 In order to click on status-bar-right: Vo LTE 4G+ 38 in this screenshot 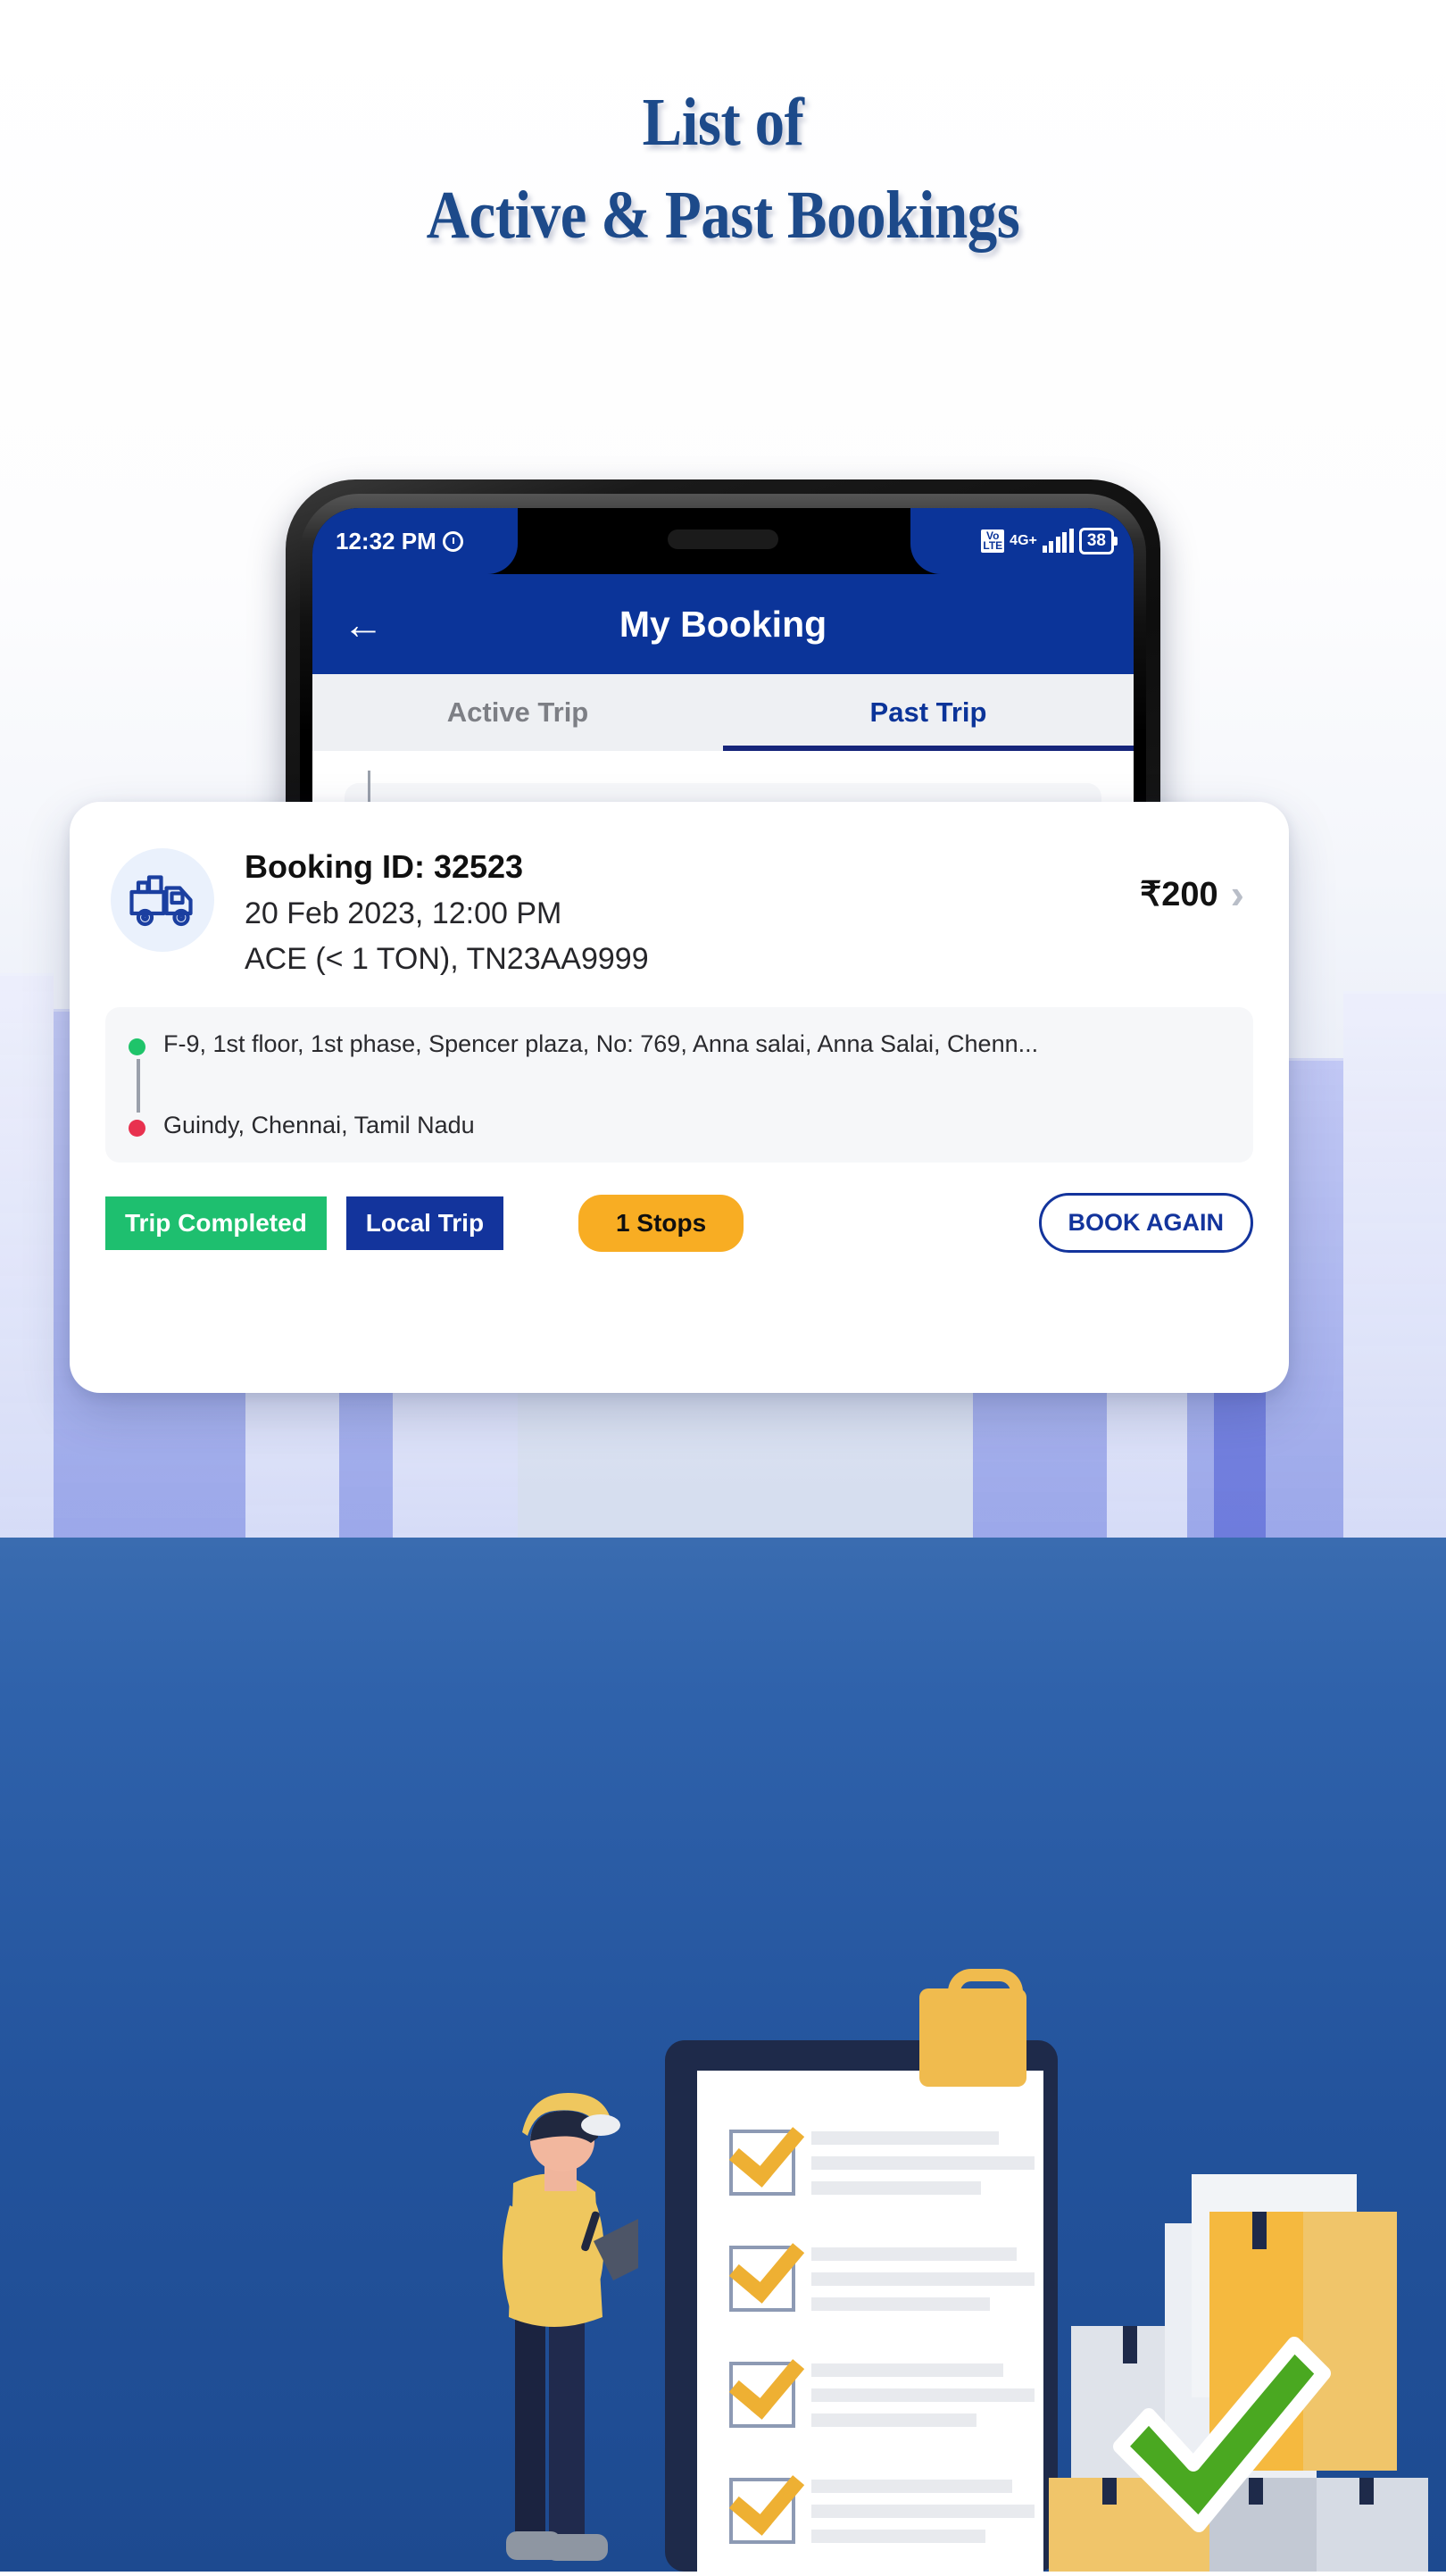, I will do `click(1022, 541)`.